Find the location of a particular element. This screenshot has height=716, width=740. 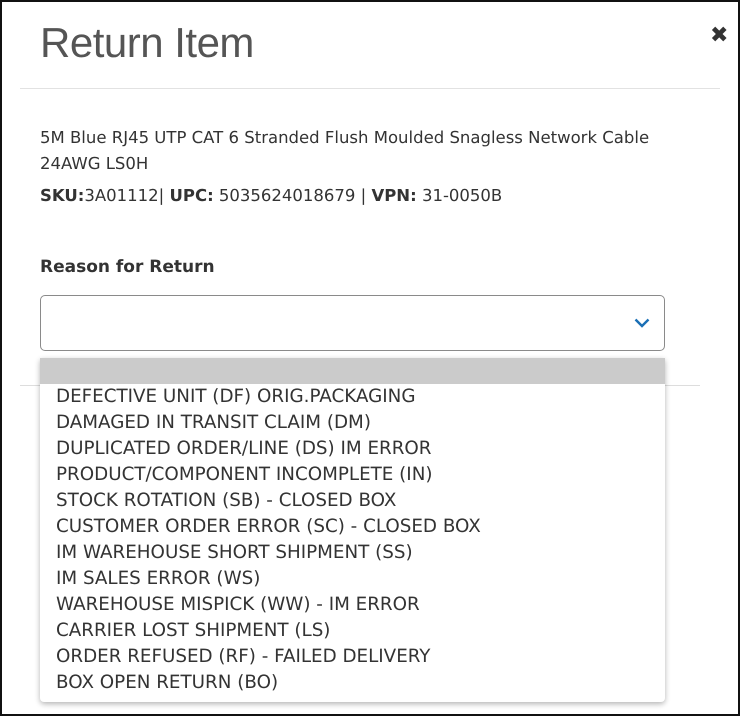

dropdown-option: IM WAREHOUSE SHORT SHIPMENT (SS) is located at coordinates (352, 553).